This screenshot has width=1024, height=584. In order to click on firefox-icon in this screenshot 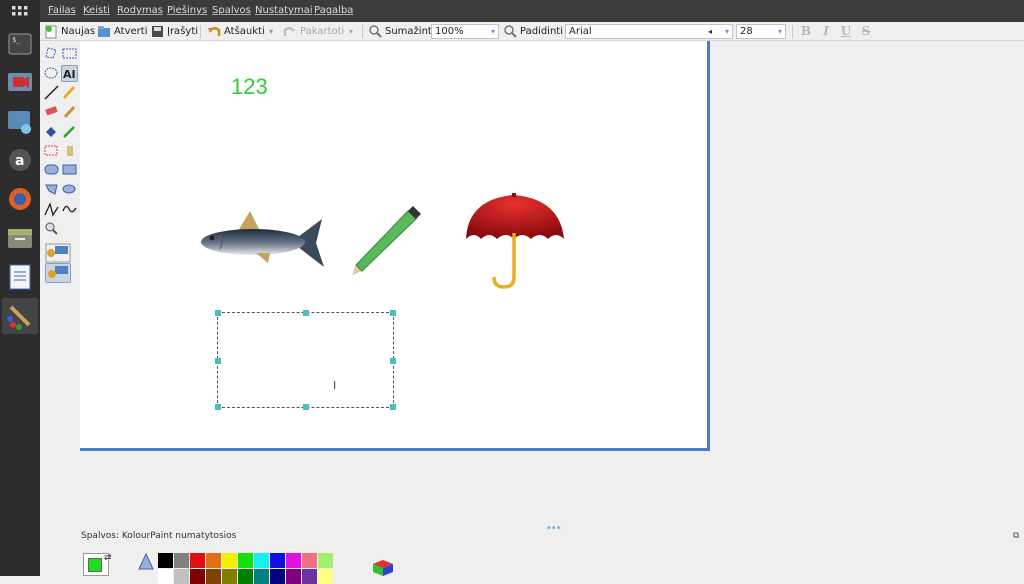, I will do `click(20, 199)`.